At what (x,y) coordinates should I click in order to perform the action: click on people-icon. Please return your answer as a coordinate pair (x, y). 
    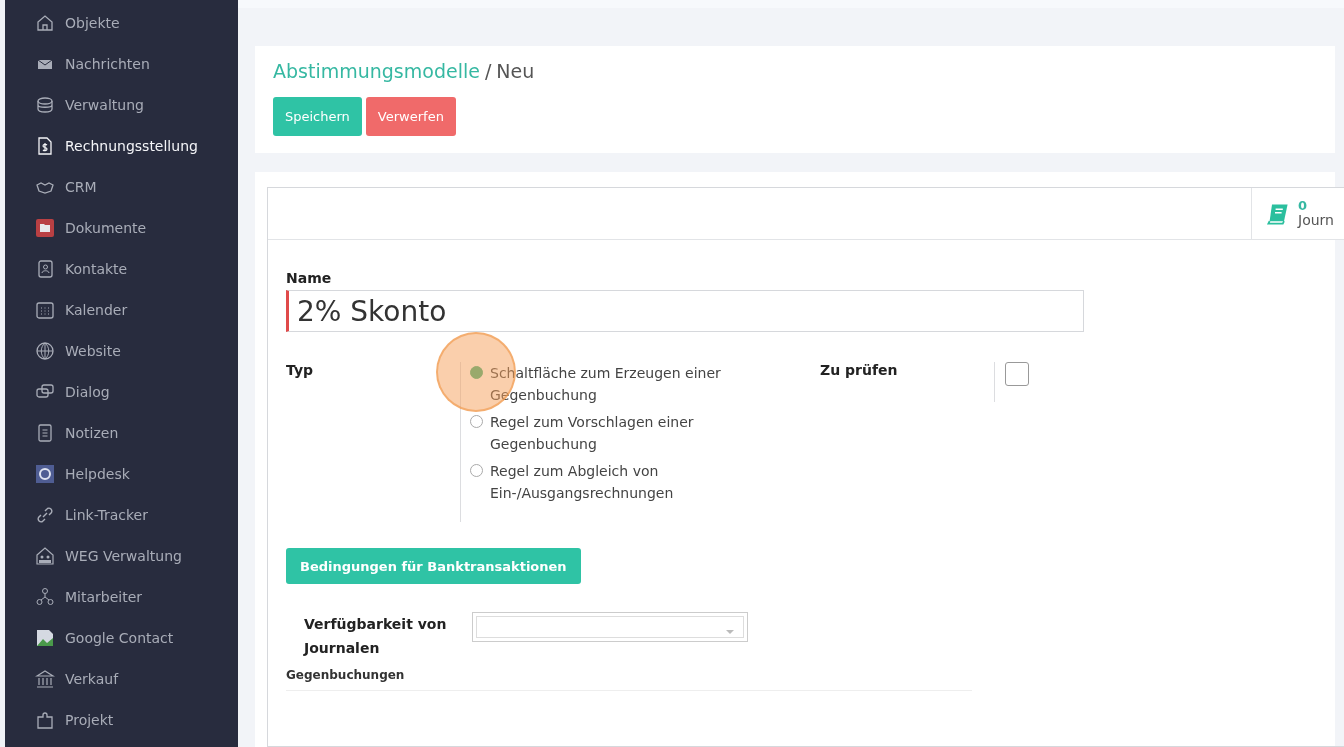
    Looking at the image, I should click on (45, 555).